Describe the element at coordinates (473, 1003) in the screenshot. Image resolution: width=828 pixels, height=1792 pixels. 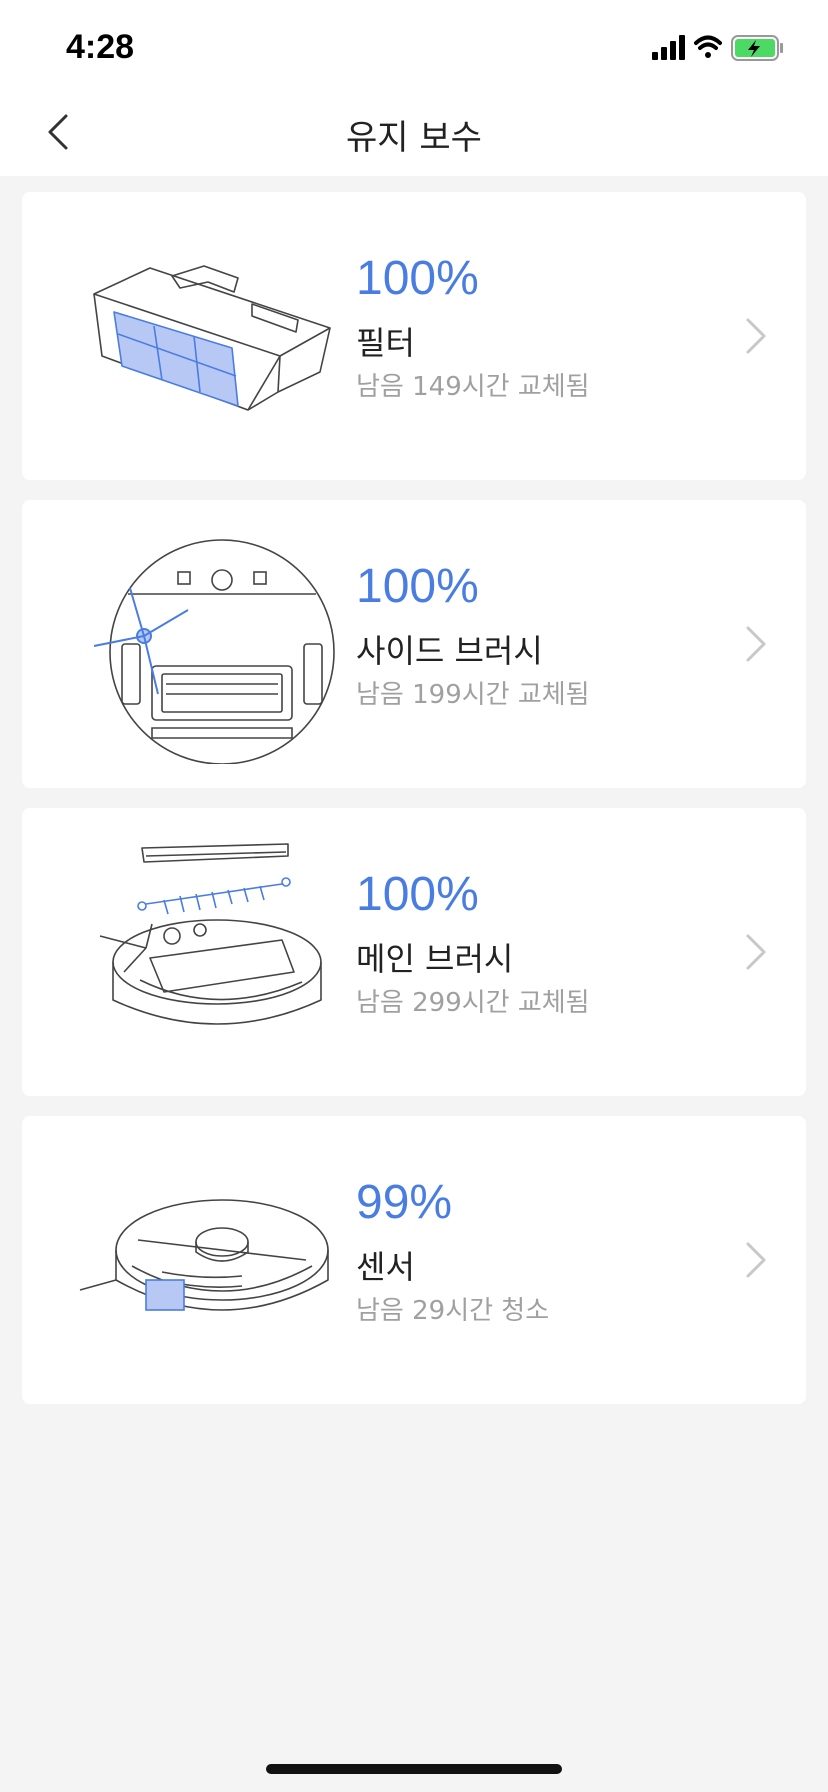
I see `item-remaining: 남음 299시간 교체됨` at that location.